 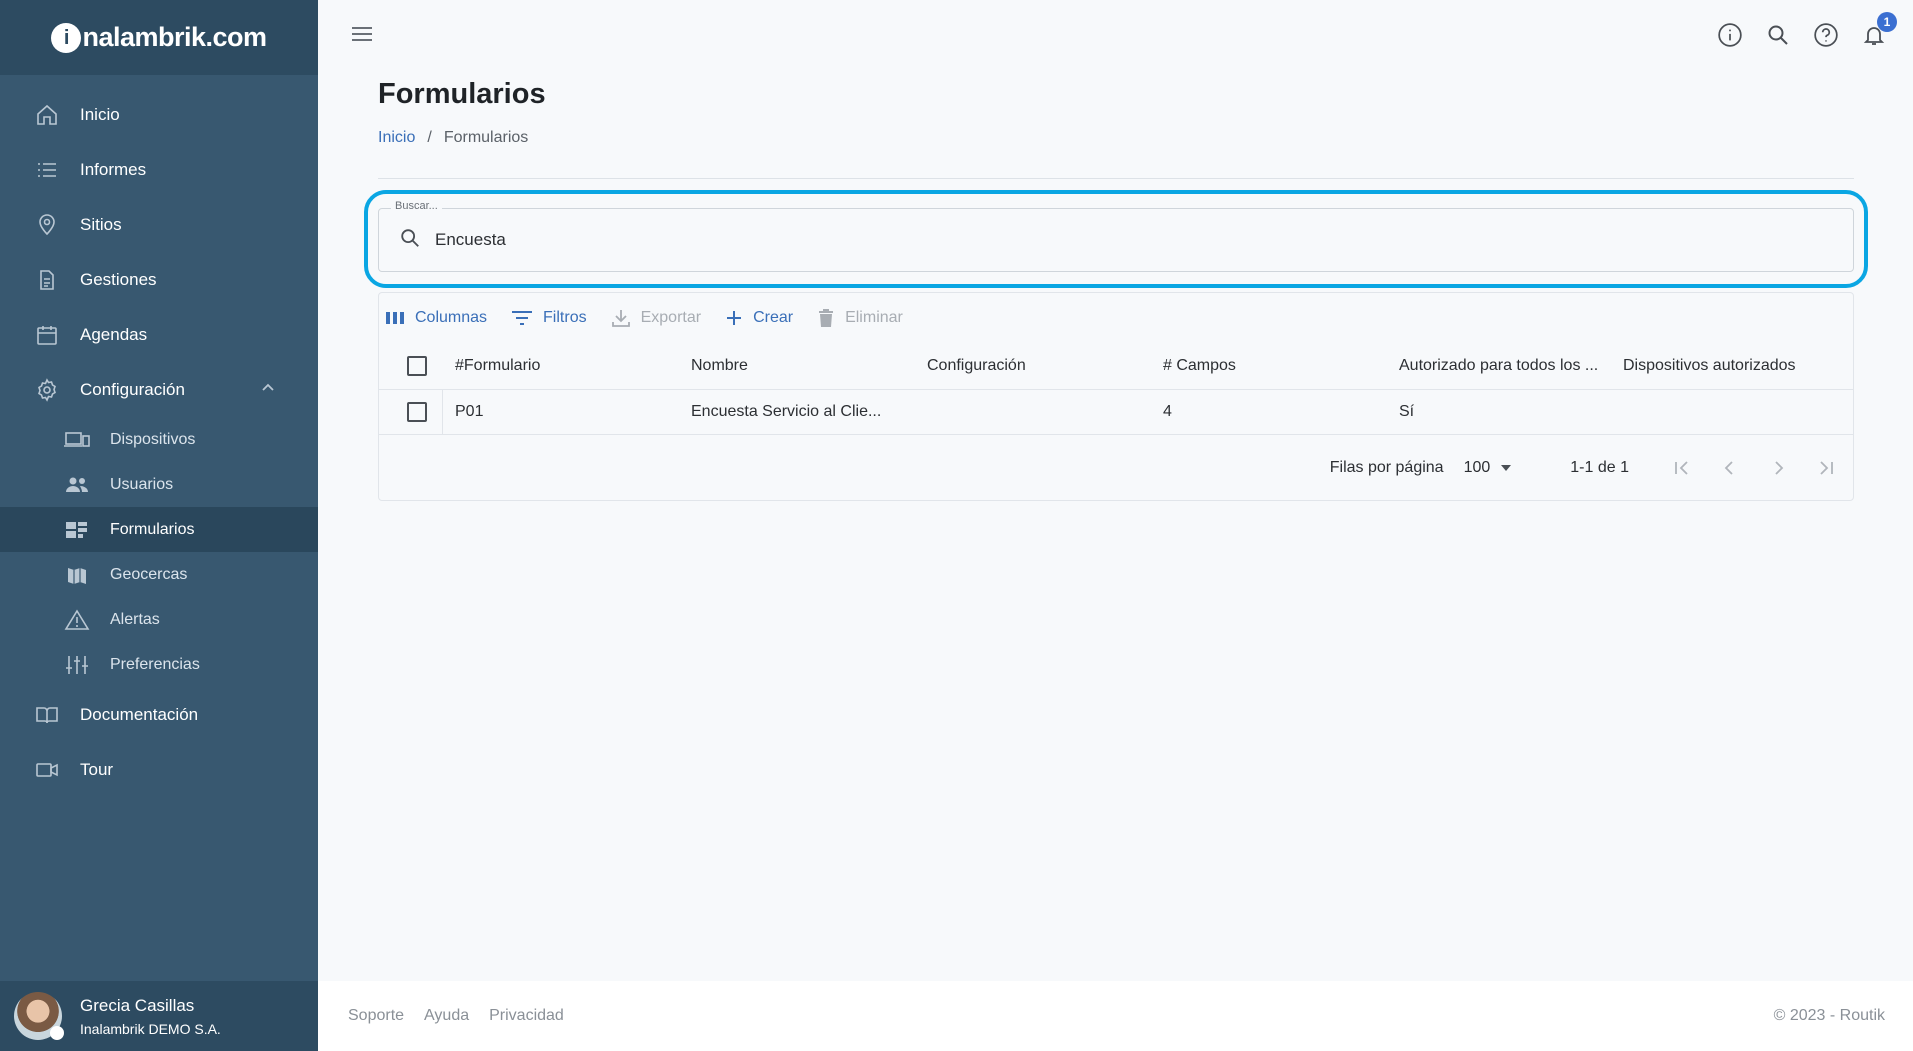 I want to click on pagination-range: 1-1 de 1, so click(x=1599, y=467).